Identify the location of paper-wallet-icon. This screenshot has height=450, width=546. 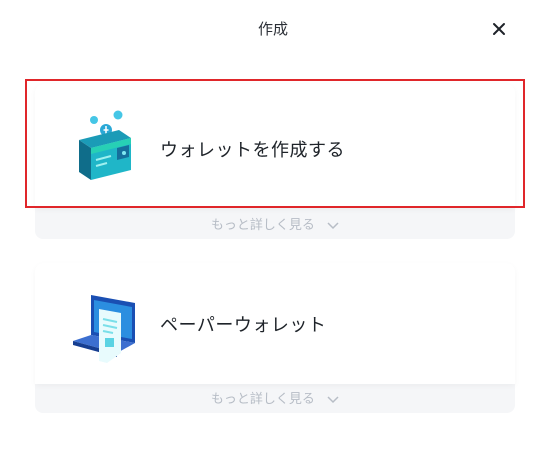
(104, 329).